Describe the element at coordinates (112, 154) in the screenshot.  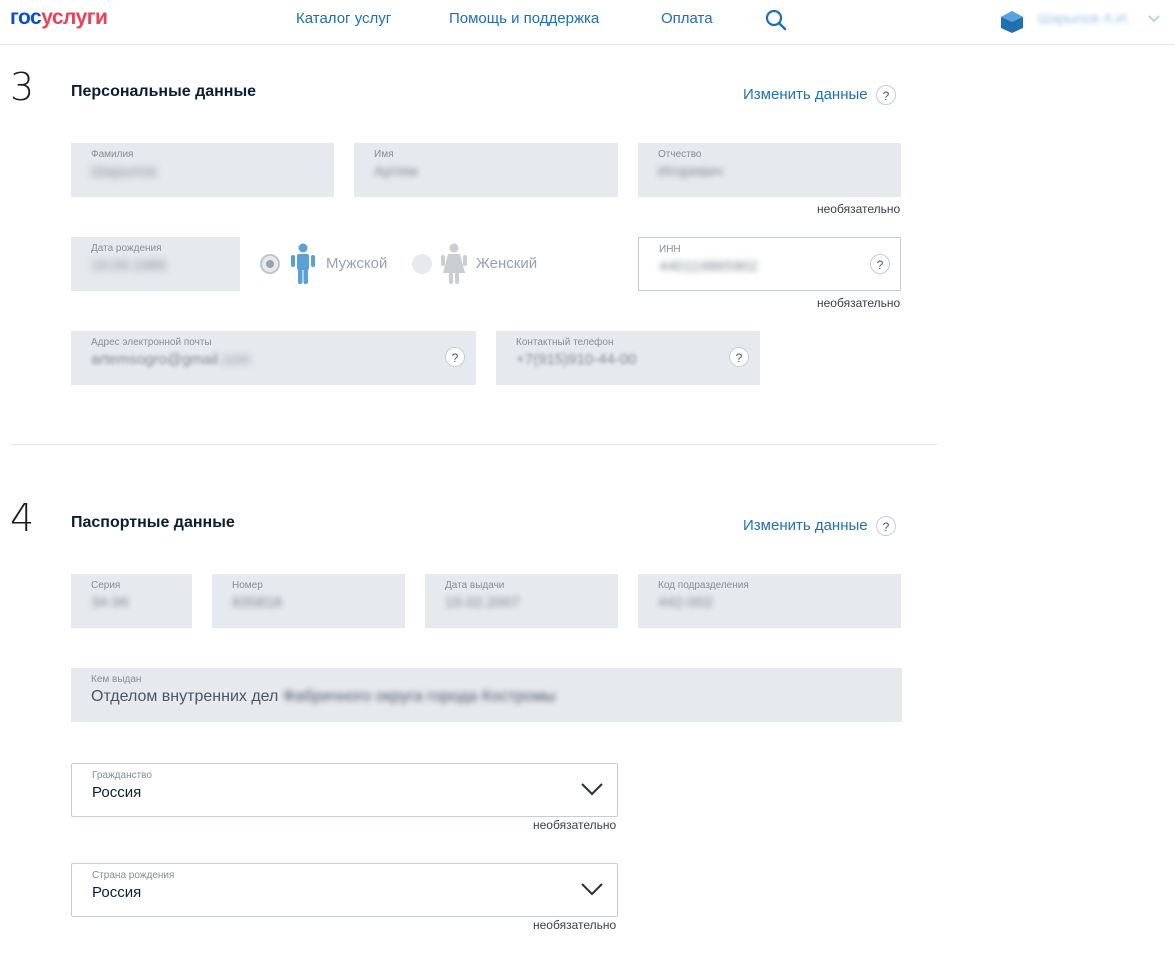
I see `field-label: Фамилия` at that location.